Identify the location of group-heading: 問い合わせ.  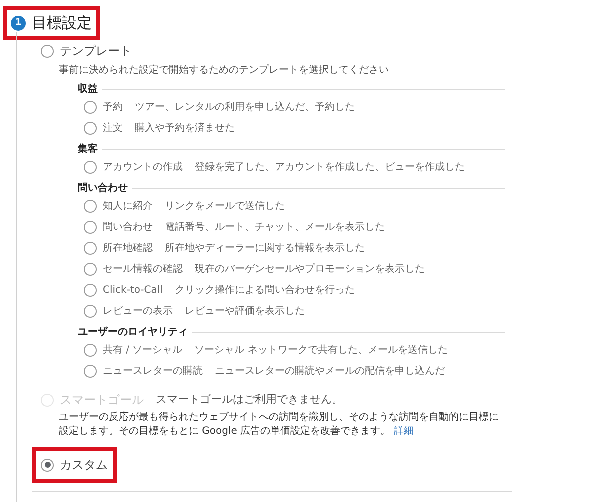
(103, 189).